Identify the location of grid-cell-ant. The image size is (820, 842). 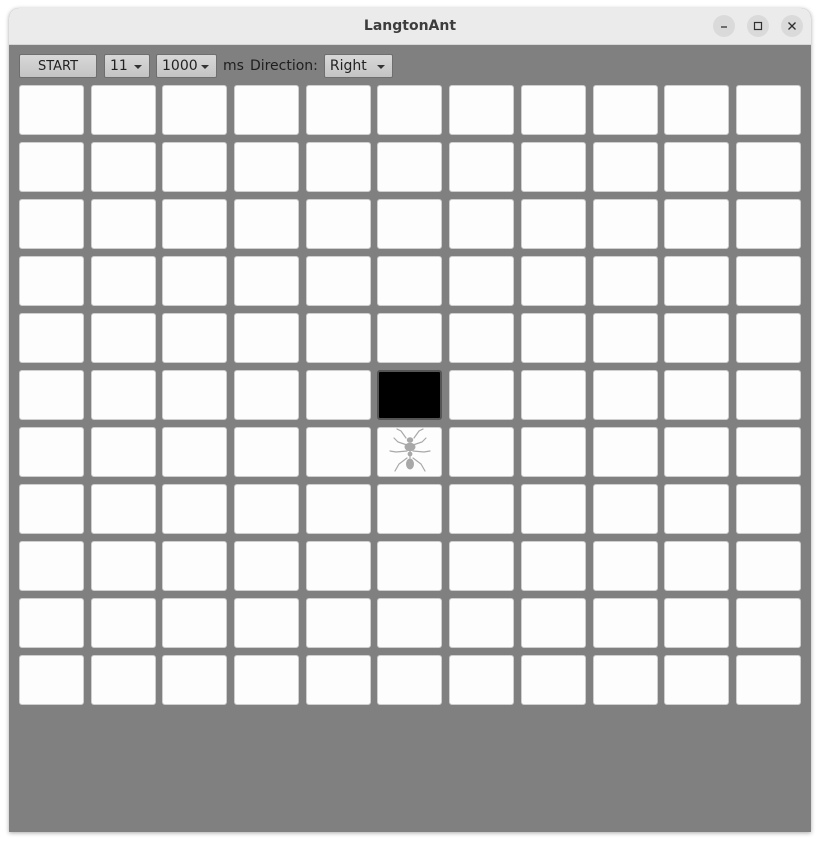
(410, 452).